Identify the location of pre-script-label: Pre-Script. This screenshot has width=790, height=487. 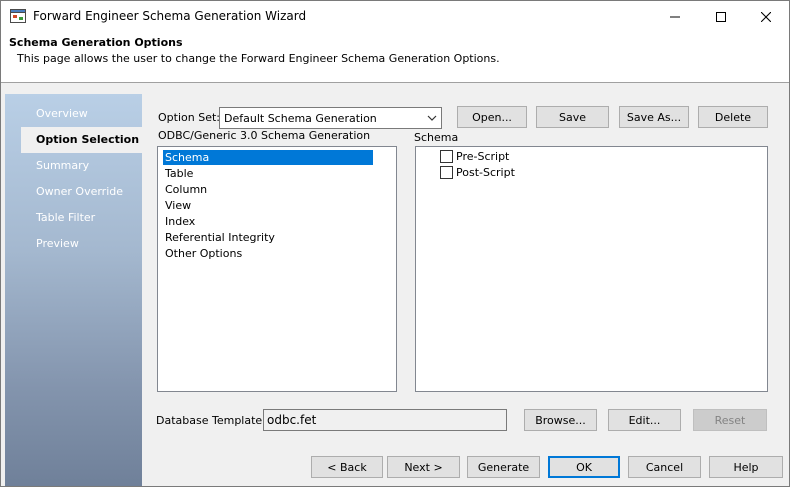
(483, 156).